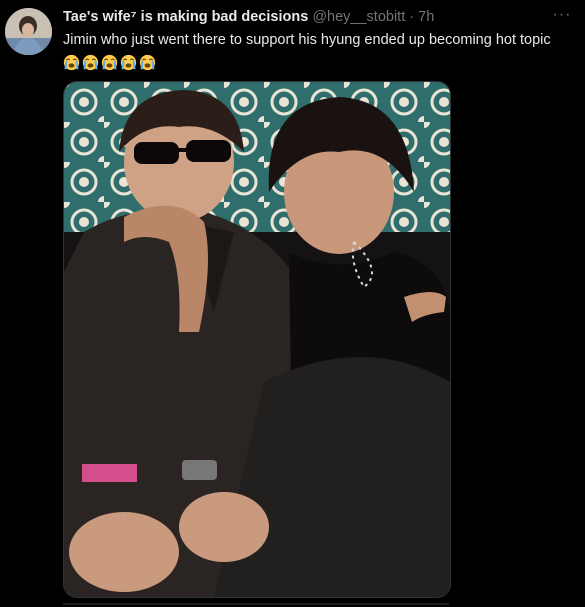 Image resolution: width=585 pixels, height=607 pixels. I want to click on divider, so click(256, 604).